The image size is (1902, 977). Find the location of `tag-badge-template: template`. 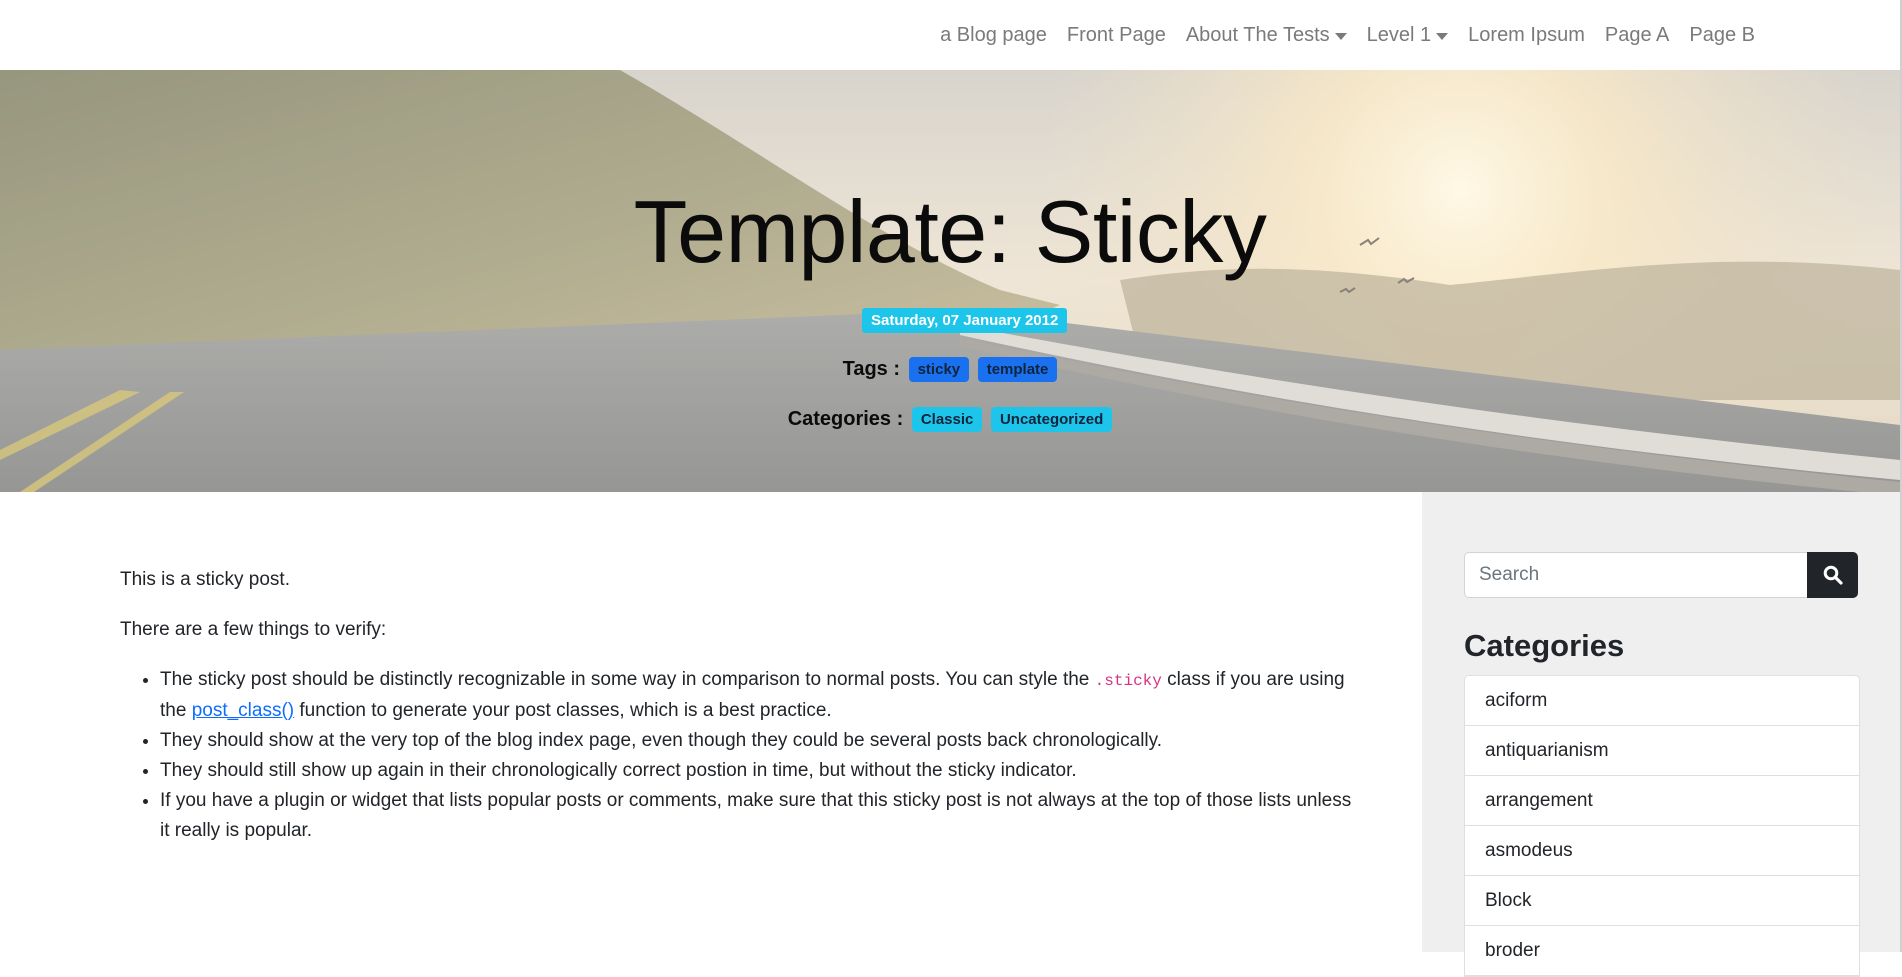

tag-badge-template: template is located at coordinates (1017, 369).